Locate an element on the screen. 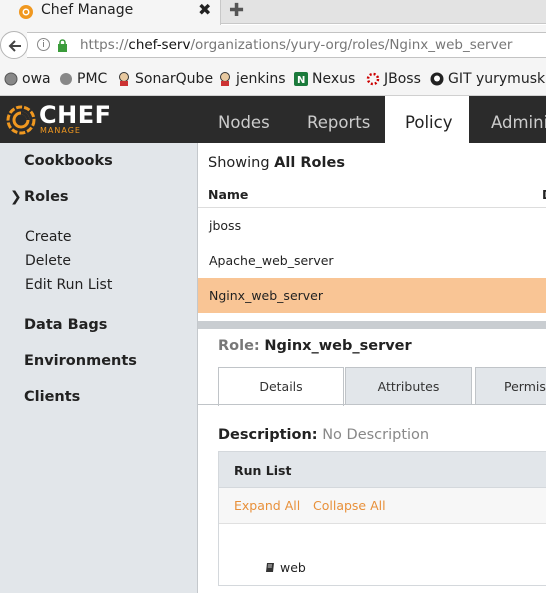 The image size is (546, 593). browser-tab: Chef Manage ✖ is located at coordinates (110, 12).